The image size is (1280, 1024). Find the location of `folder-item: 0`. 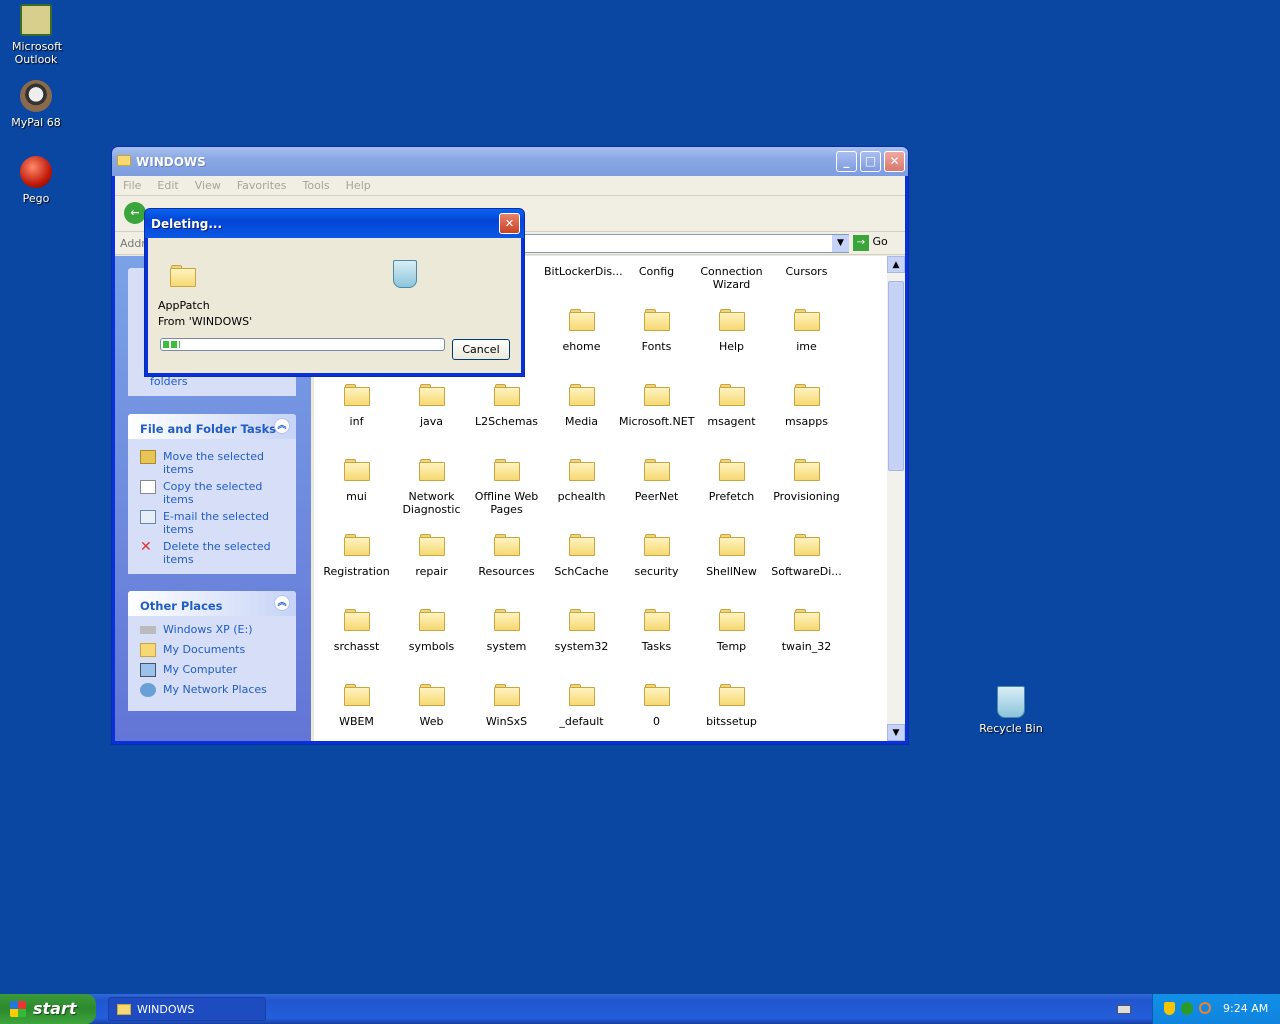

folder-item: 0 is located at coordinates (656, 706).